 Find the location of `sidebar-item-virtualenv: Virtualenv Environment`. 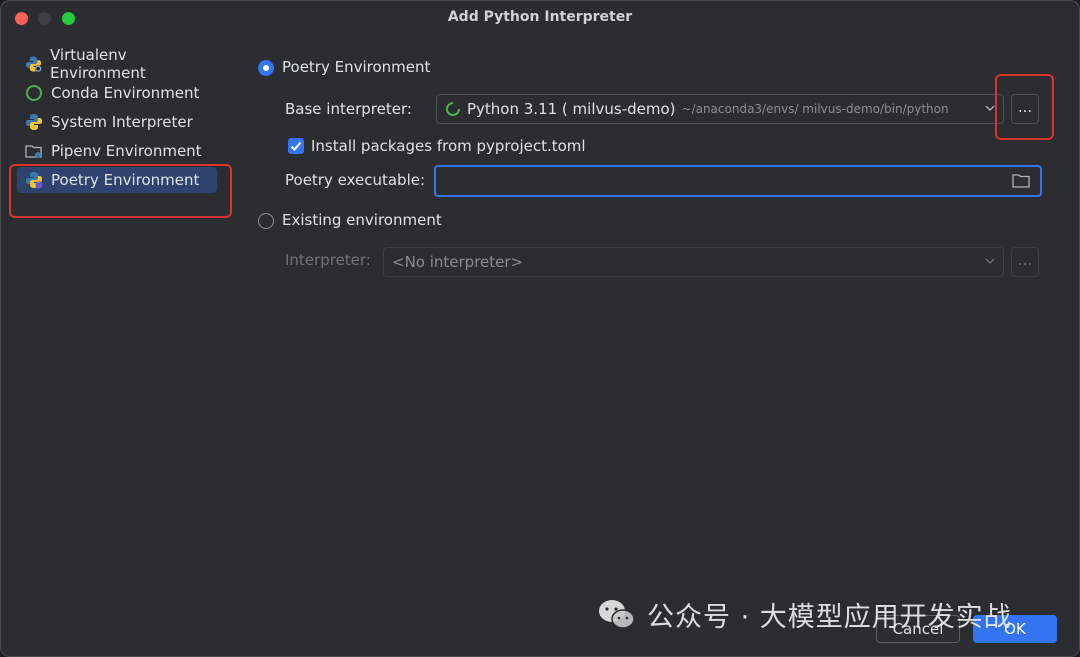

sidebar-item-virtualenv: Virtualenv Environment is located at coordinates (117, 64).